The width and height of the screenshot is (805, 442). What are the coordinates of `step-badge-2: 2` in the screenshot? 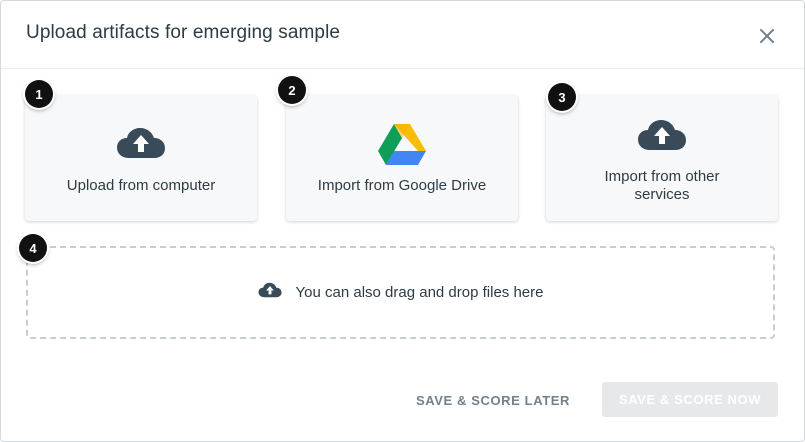 It's located at (292, 90).